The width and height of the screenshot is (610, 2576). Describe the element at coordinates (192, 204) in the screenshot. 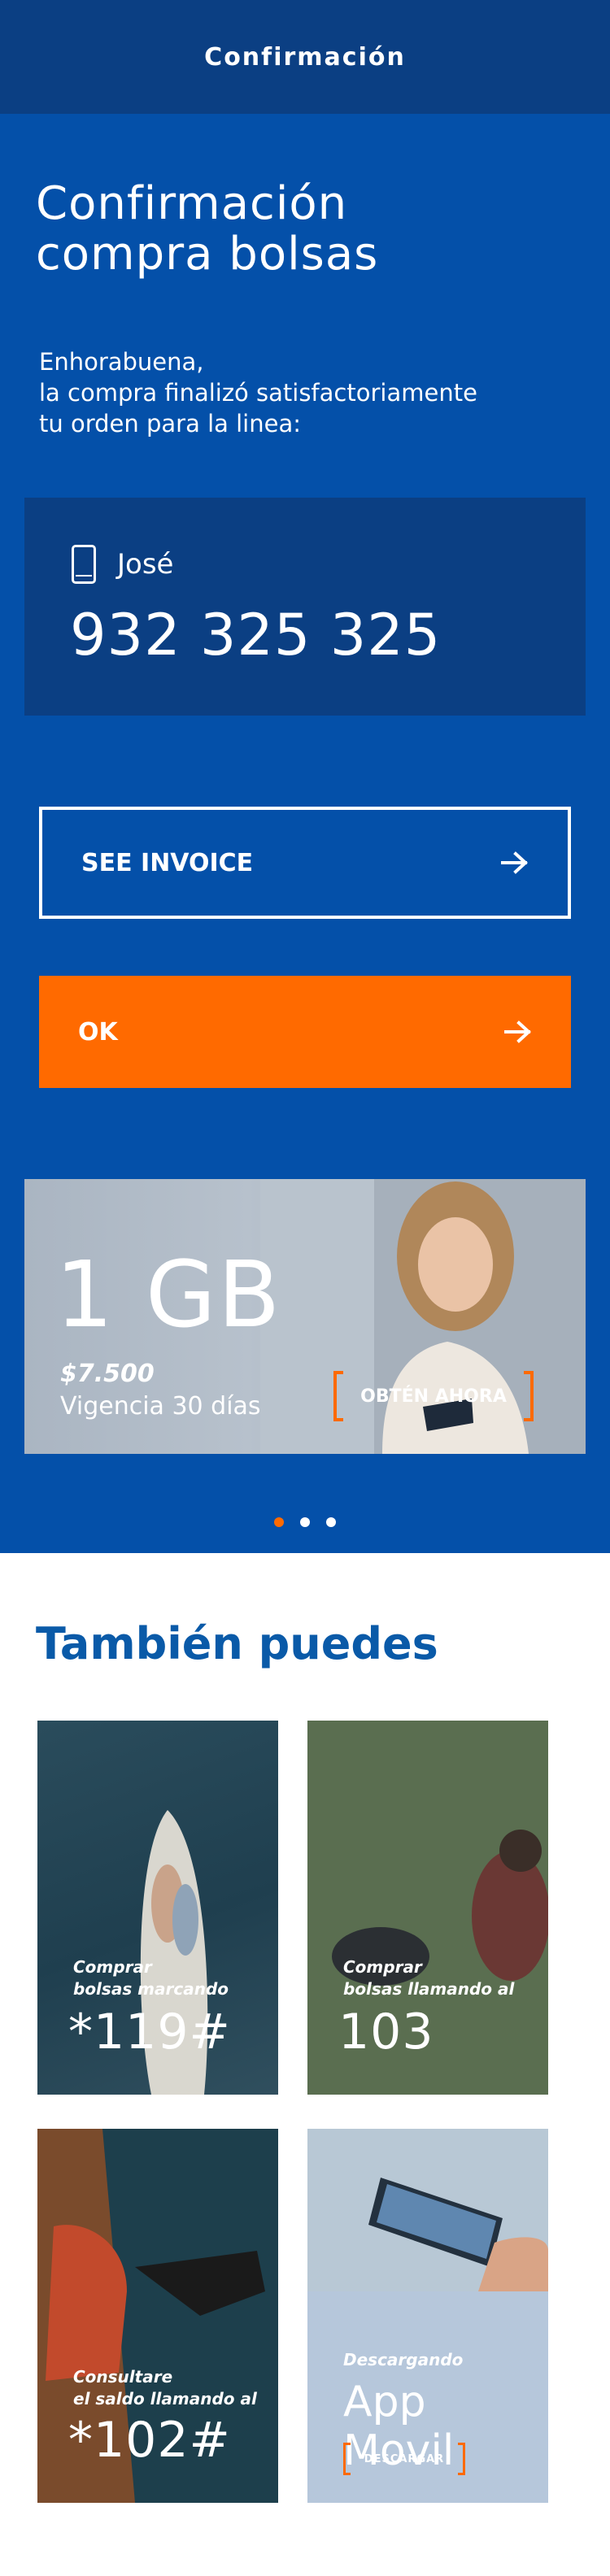

I see `heading-line-1: Confirmación` at that location.